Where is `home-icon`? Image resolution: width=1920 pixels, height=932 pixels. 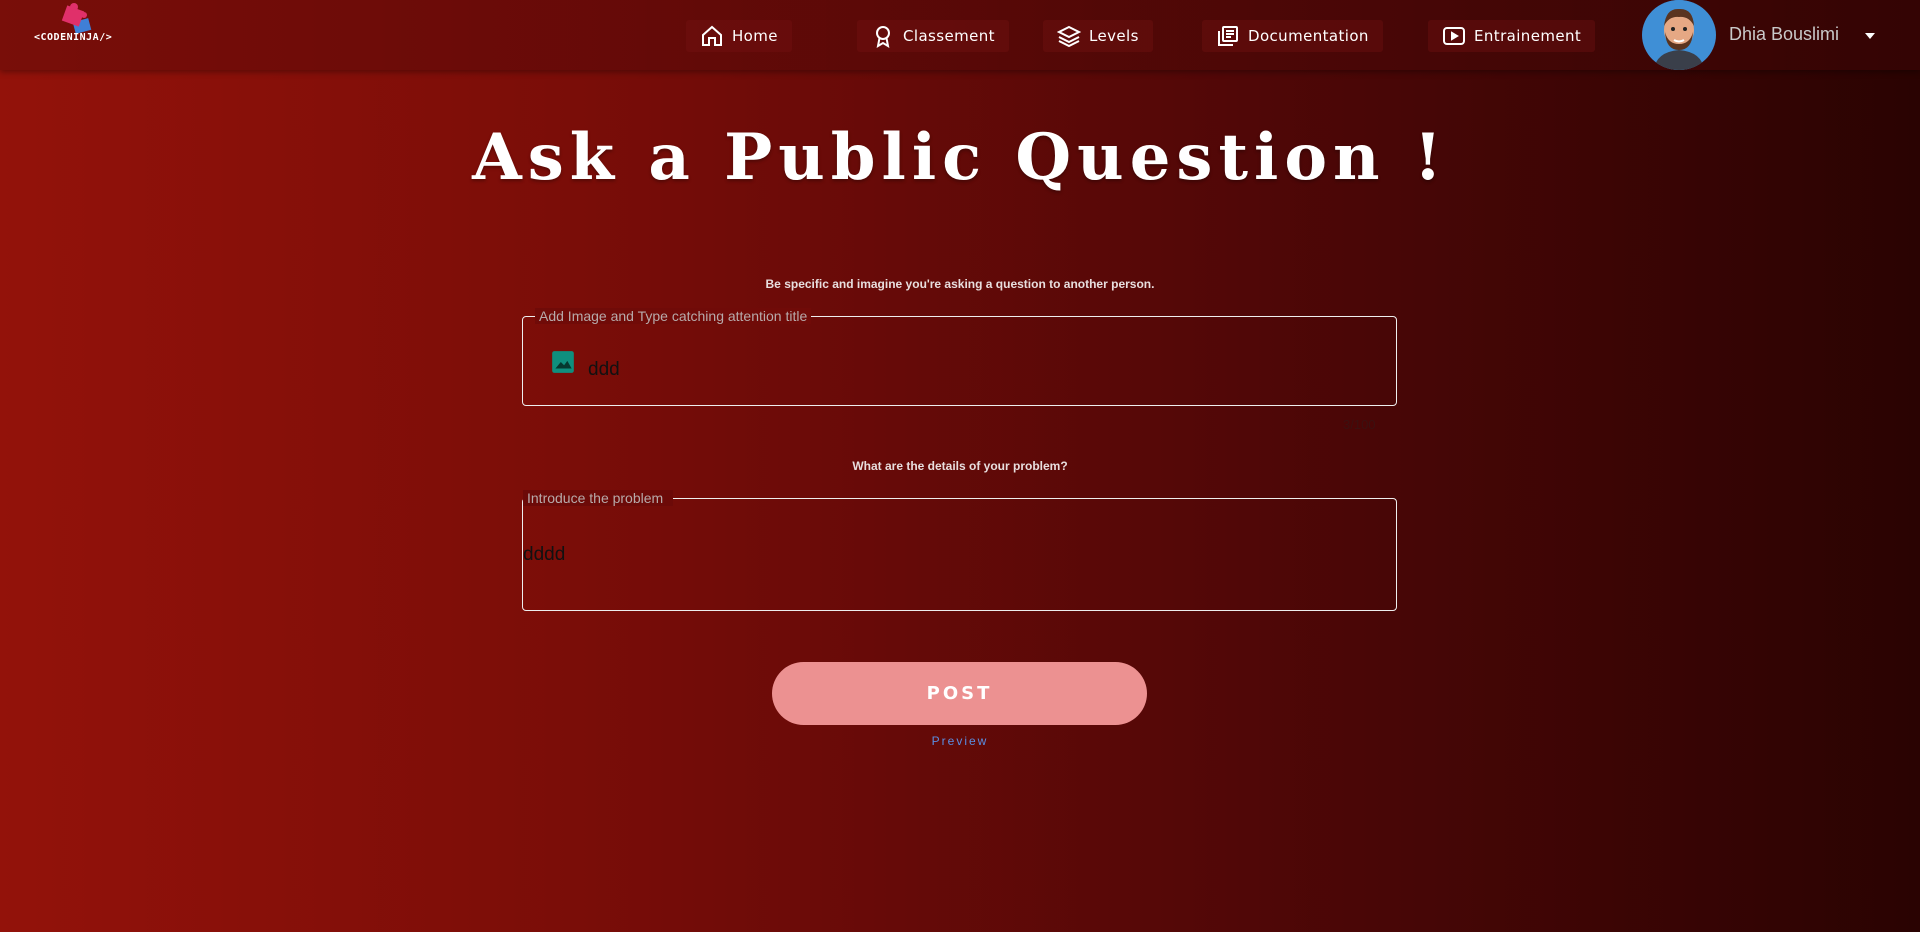
home-icon is located at coordinates (712, 35).